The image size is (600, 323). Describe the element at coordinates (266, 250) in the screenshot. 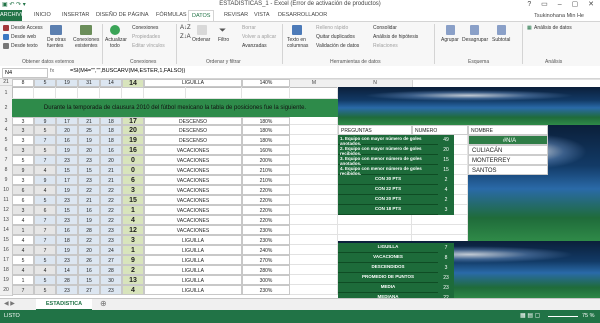

I see `table-cell-pc: 240%` at that location.